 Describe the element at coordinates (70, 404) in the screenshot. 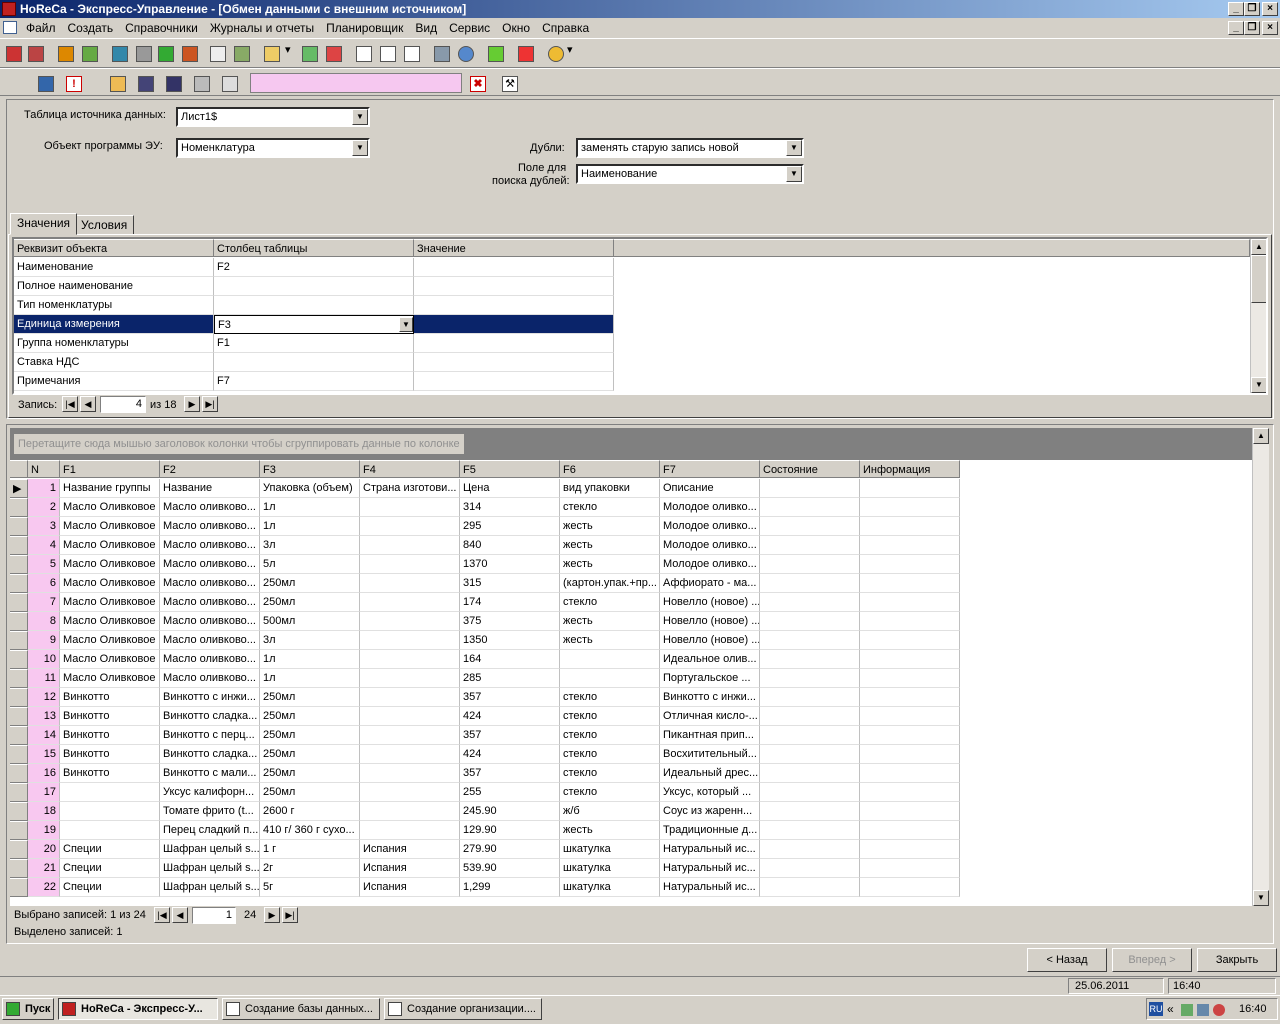

I see `first-record-icon: |◀` at that location.